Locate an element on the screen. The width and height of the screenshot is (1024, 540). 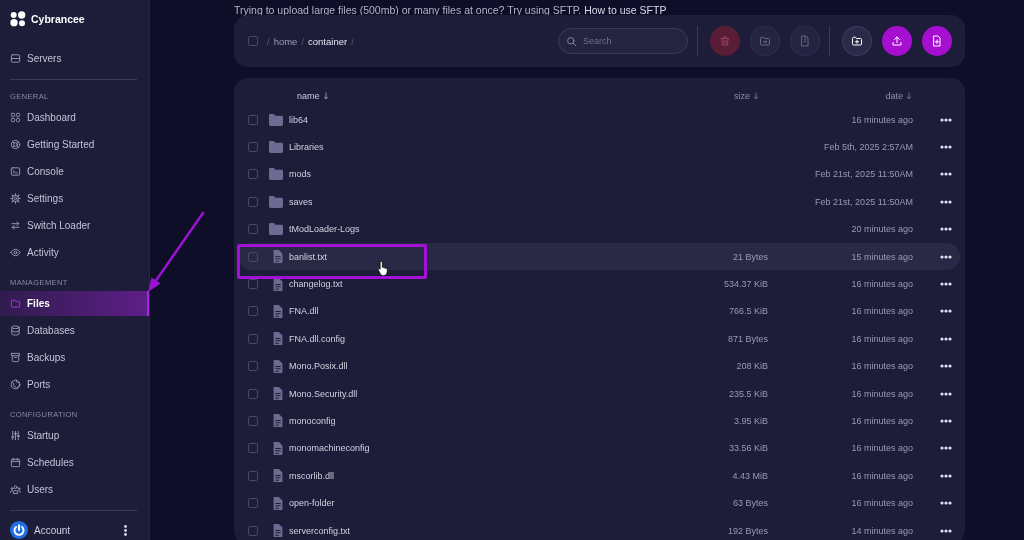
file-date: 16 minutes ago is located at coordinates (882, 338).